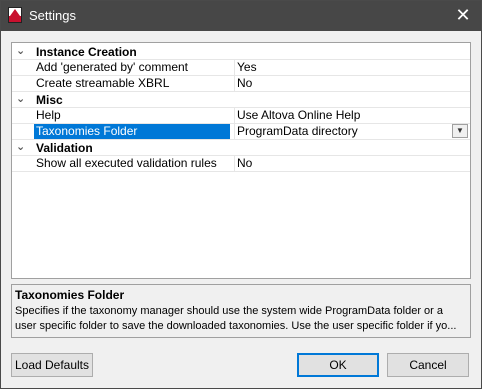  What do you see at coordinates (460, 131) in the screenshot?
I see `chevron-down-icon: ▼` at bounding box center [460, 131].